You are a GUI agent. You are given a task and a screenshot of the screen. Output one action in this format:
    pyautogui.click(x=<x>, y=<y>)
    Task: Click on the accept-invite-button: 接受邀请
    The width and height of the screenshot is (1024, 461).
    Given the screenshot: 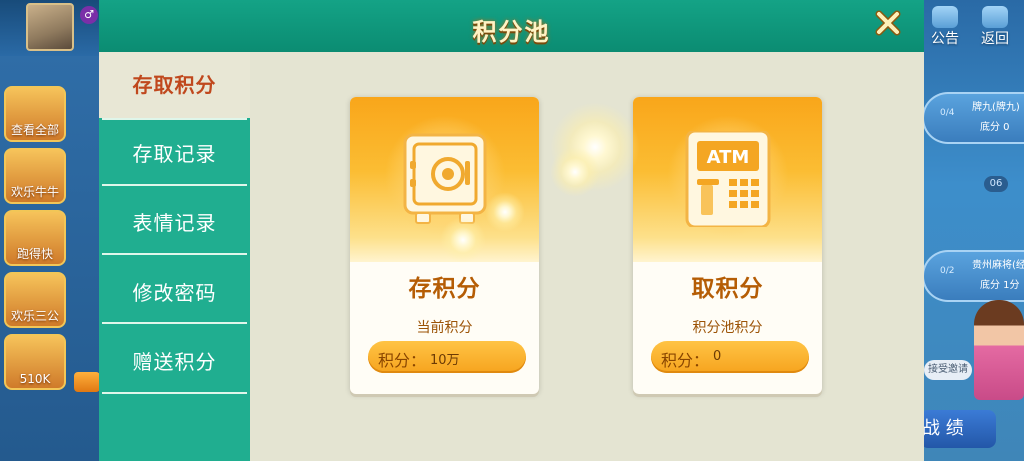 What is the action you would take?
    pyautogui.click(x=948, y=370)
    